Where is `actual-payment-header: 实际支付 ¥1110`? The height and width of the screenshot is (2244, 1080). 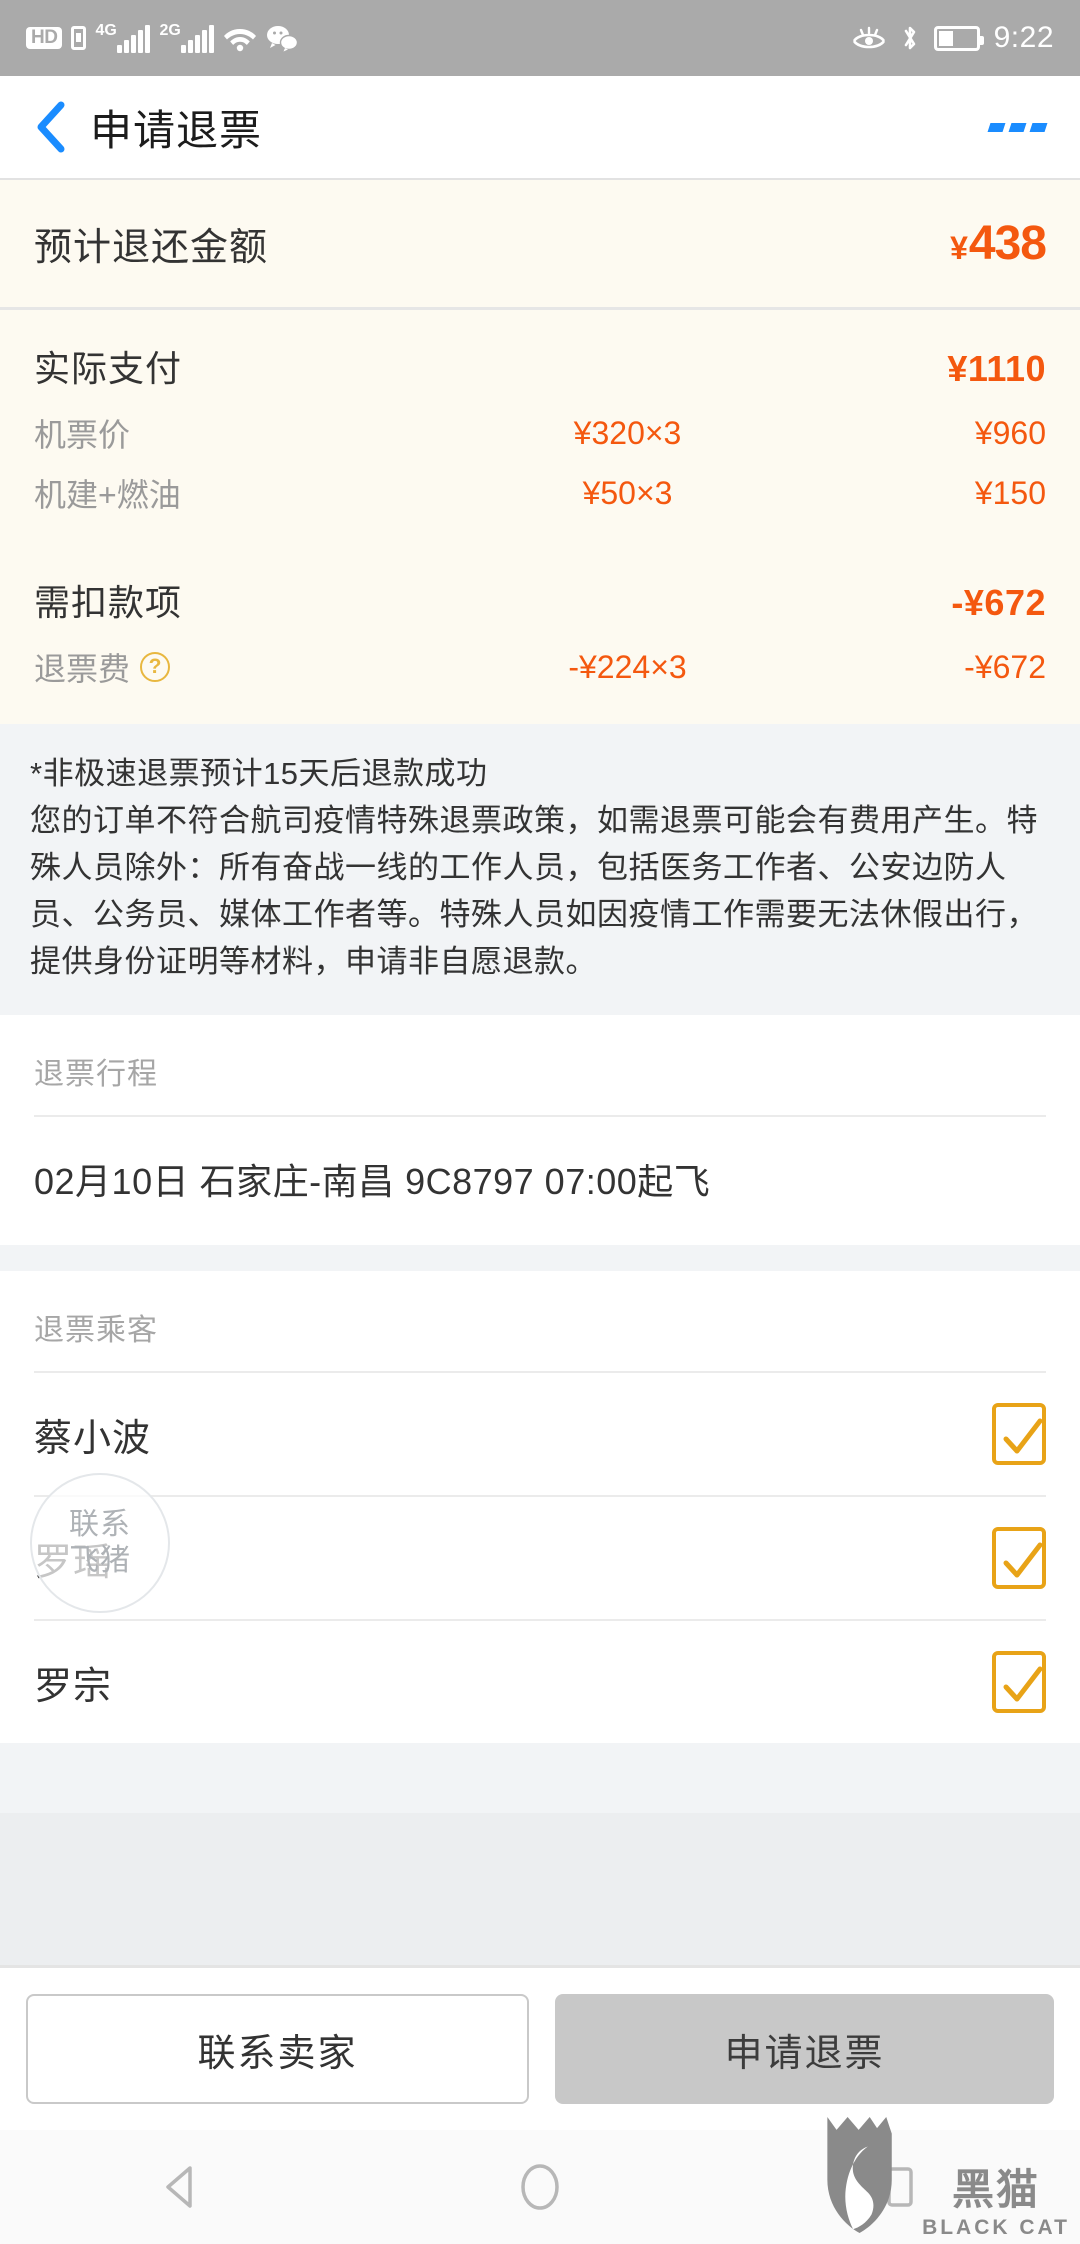
actual-payment-header: 实际支付 ¥1110 is located at coordinates (540, 366).